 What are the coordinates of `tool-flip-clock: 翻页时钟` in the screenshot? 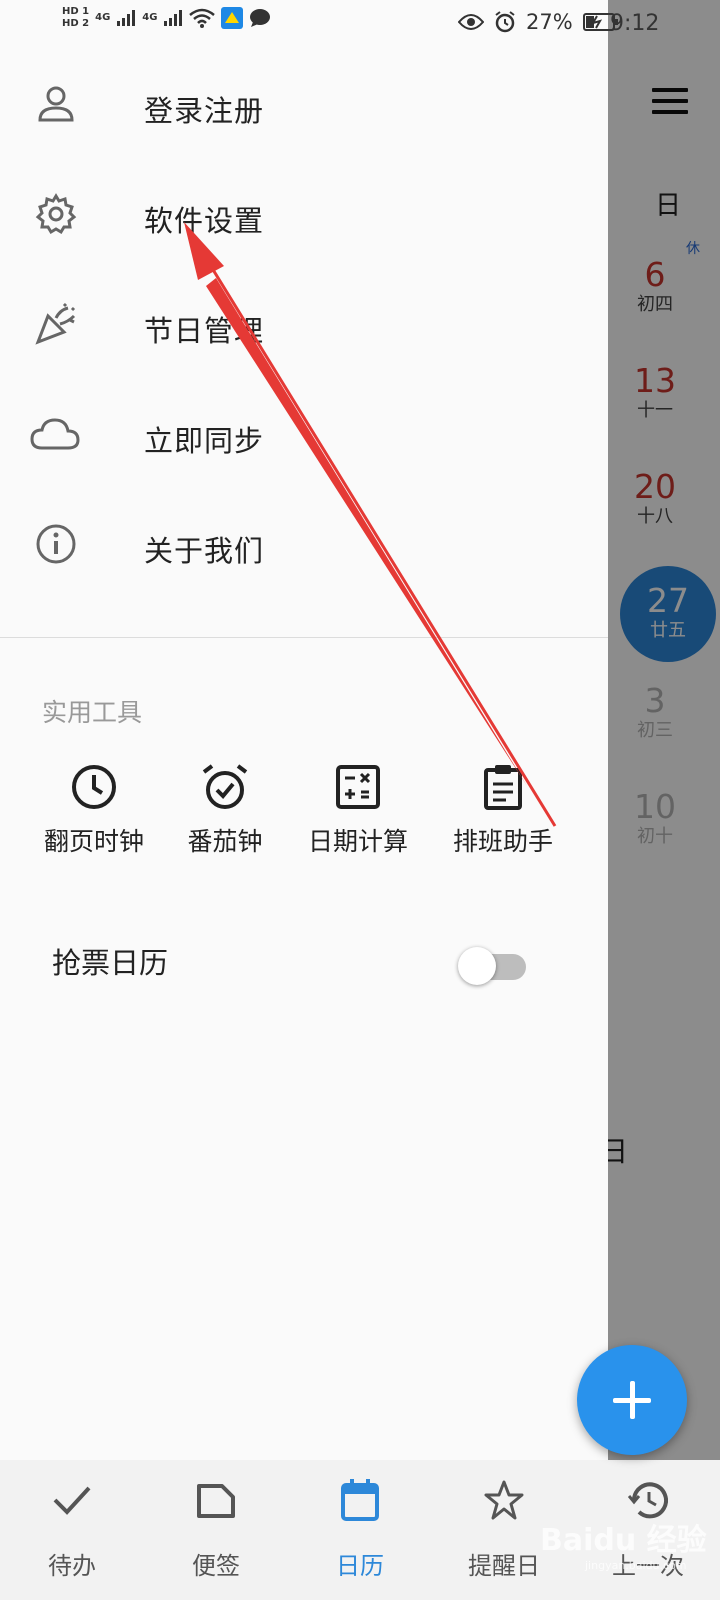 It's located at (94, 810).